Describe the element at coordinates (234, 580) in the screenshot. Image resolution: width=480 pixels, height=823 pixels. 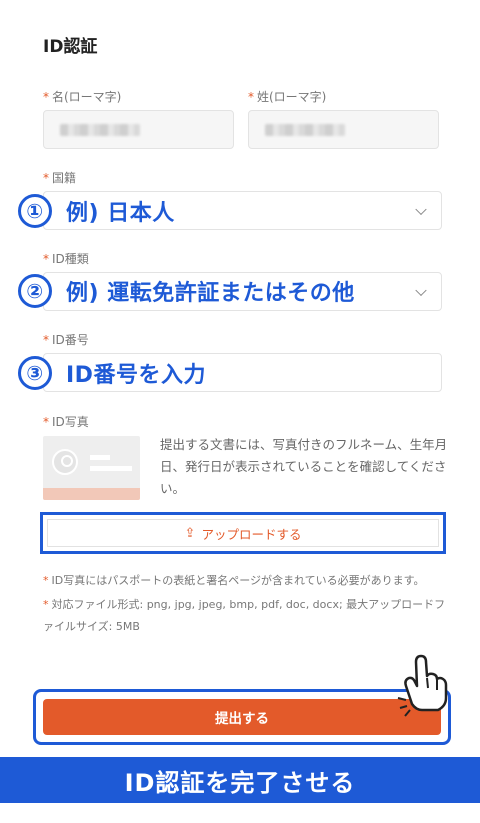
I see `note-item: * ID写真にはパスポートの表紙と署名ページが含まれている必要があります。` at that location.